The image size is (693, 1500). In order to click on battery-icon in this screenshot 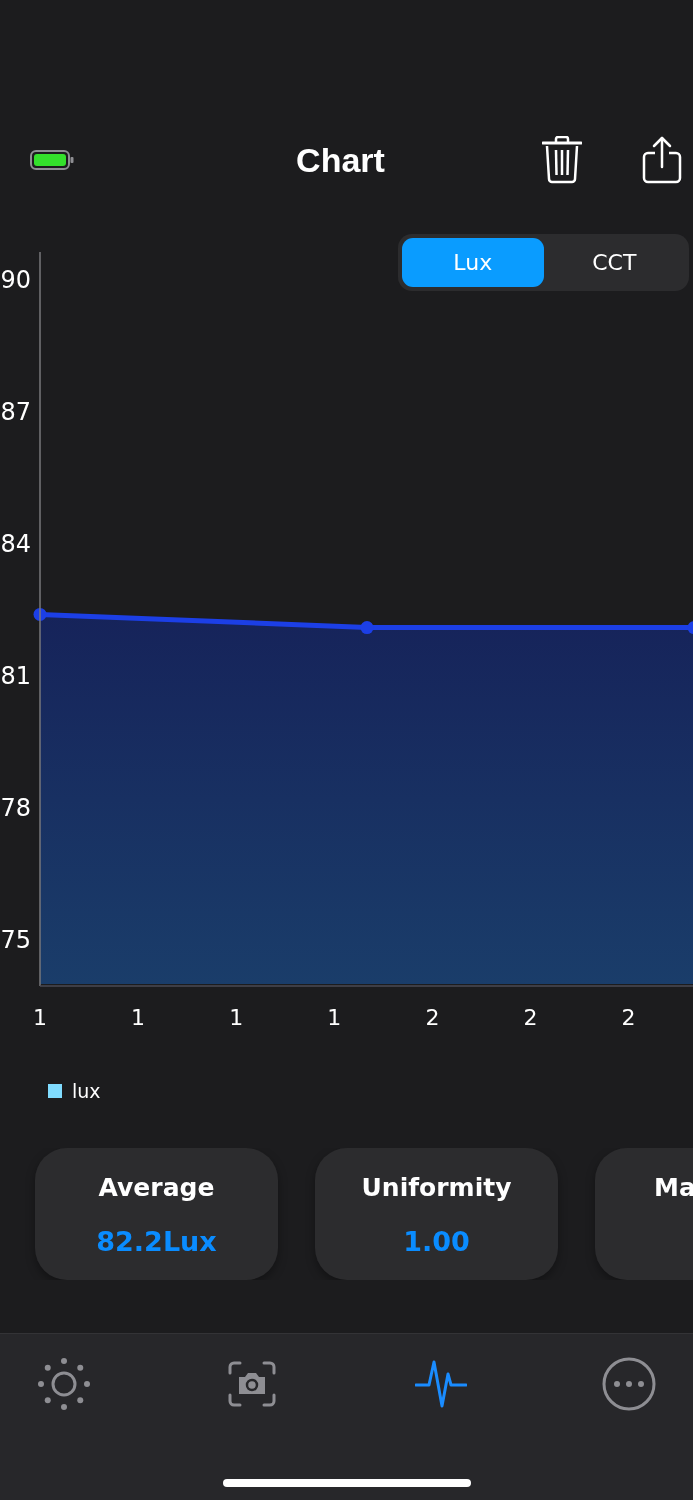, I will do `click(52, 160)`.